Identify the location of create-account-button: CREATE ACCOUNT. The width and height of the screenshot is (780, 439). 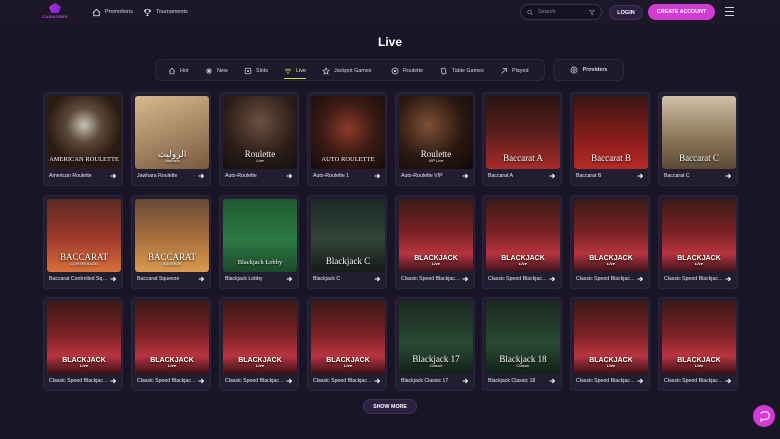
(681, 12).